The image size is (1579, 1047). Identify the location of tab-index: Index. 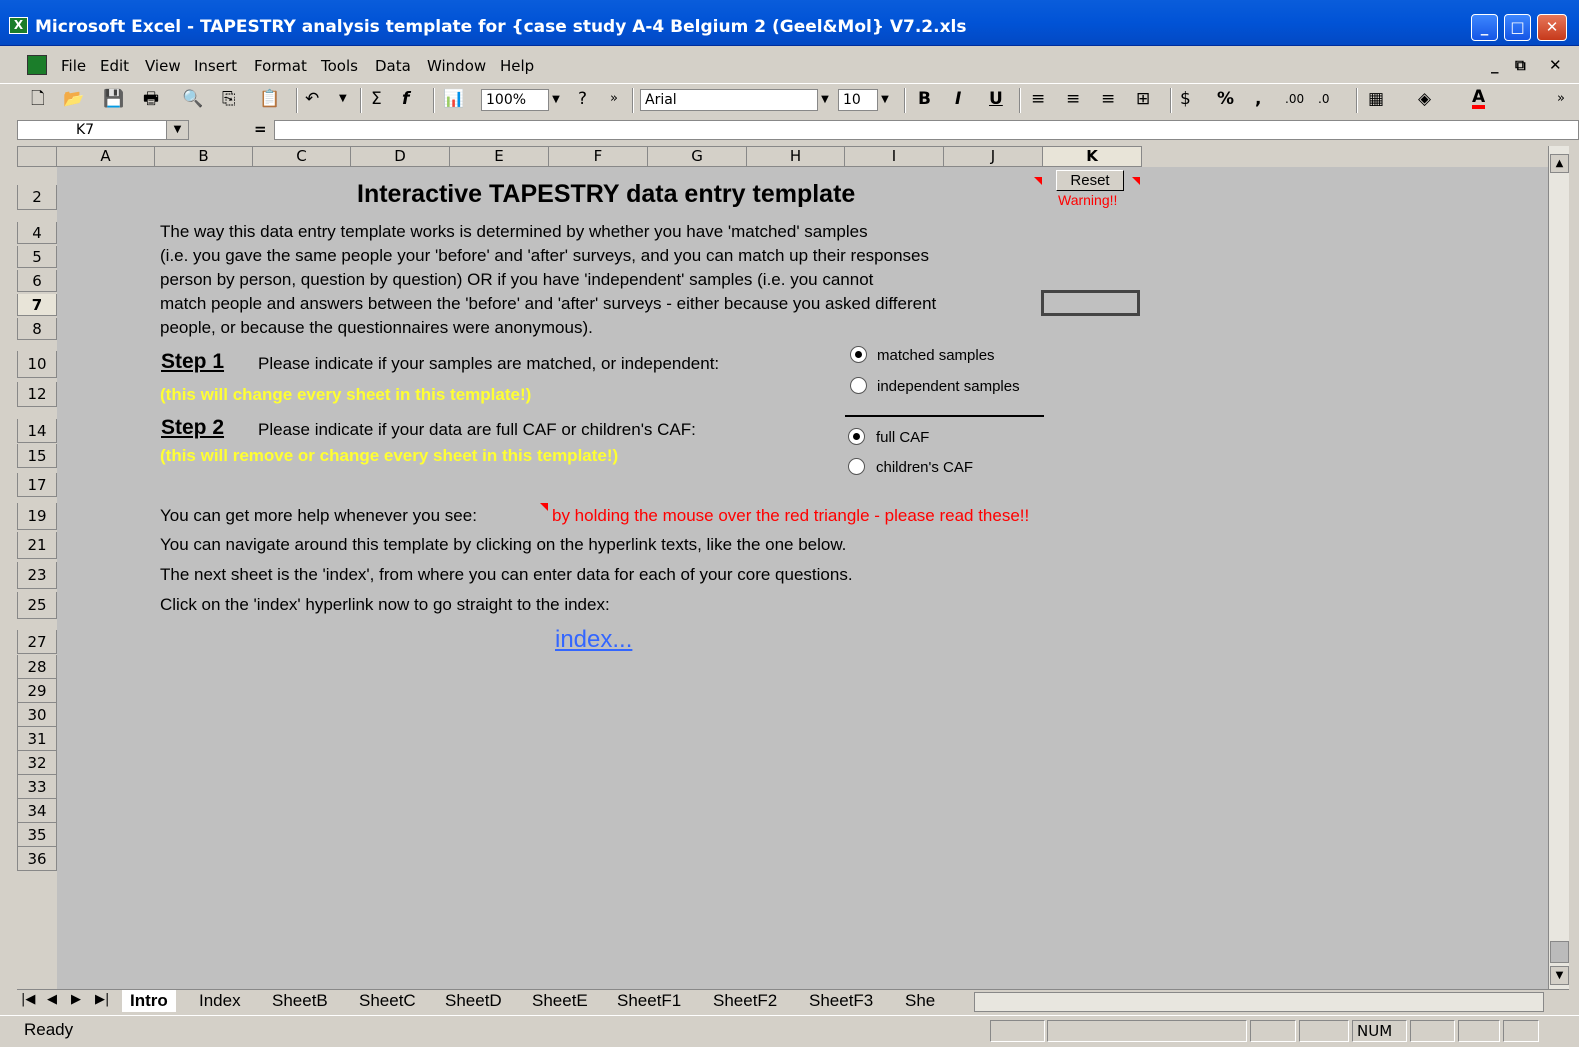
(220, 1001).